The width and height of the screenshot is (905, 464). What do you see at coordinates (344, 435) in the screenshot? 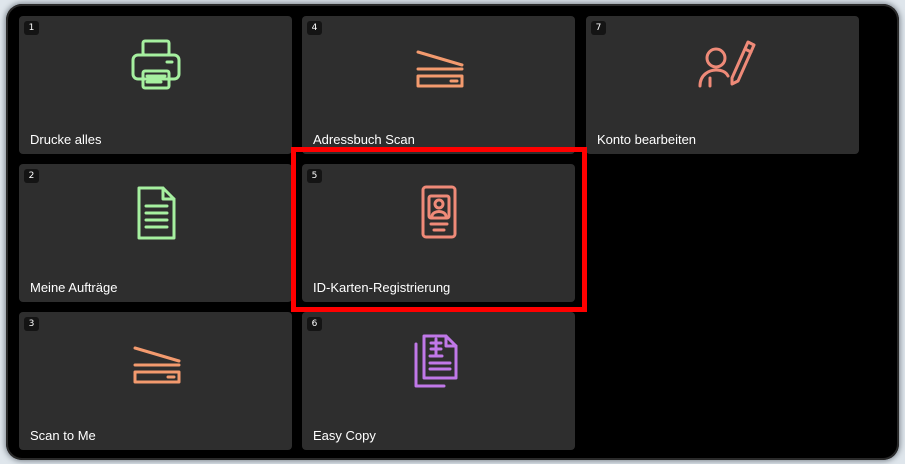
I see `tile-label: Easy Copy` at bounding box center [344, 435].